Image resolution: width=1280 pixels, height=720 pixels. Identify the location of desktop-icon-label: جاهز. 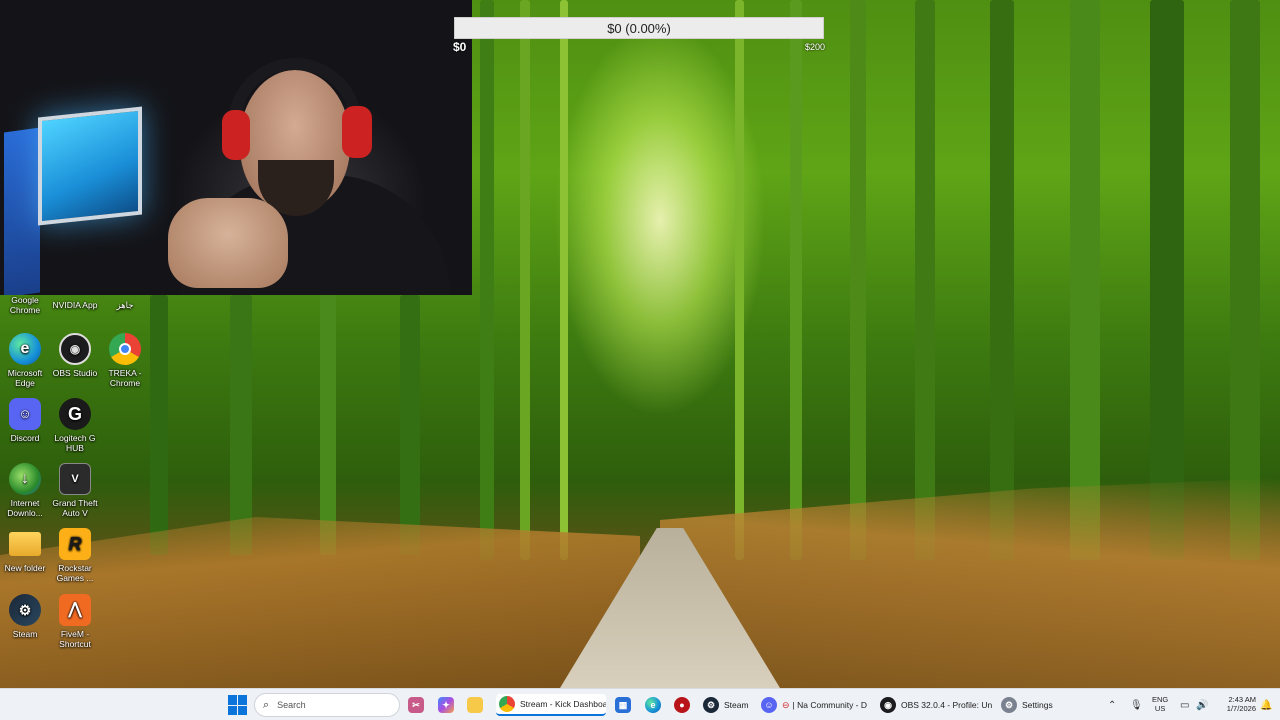
(125, 305).